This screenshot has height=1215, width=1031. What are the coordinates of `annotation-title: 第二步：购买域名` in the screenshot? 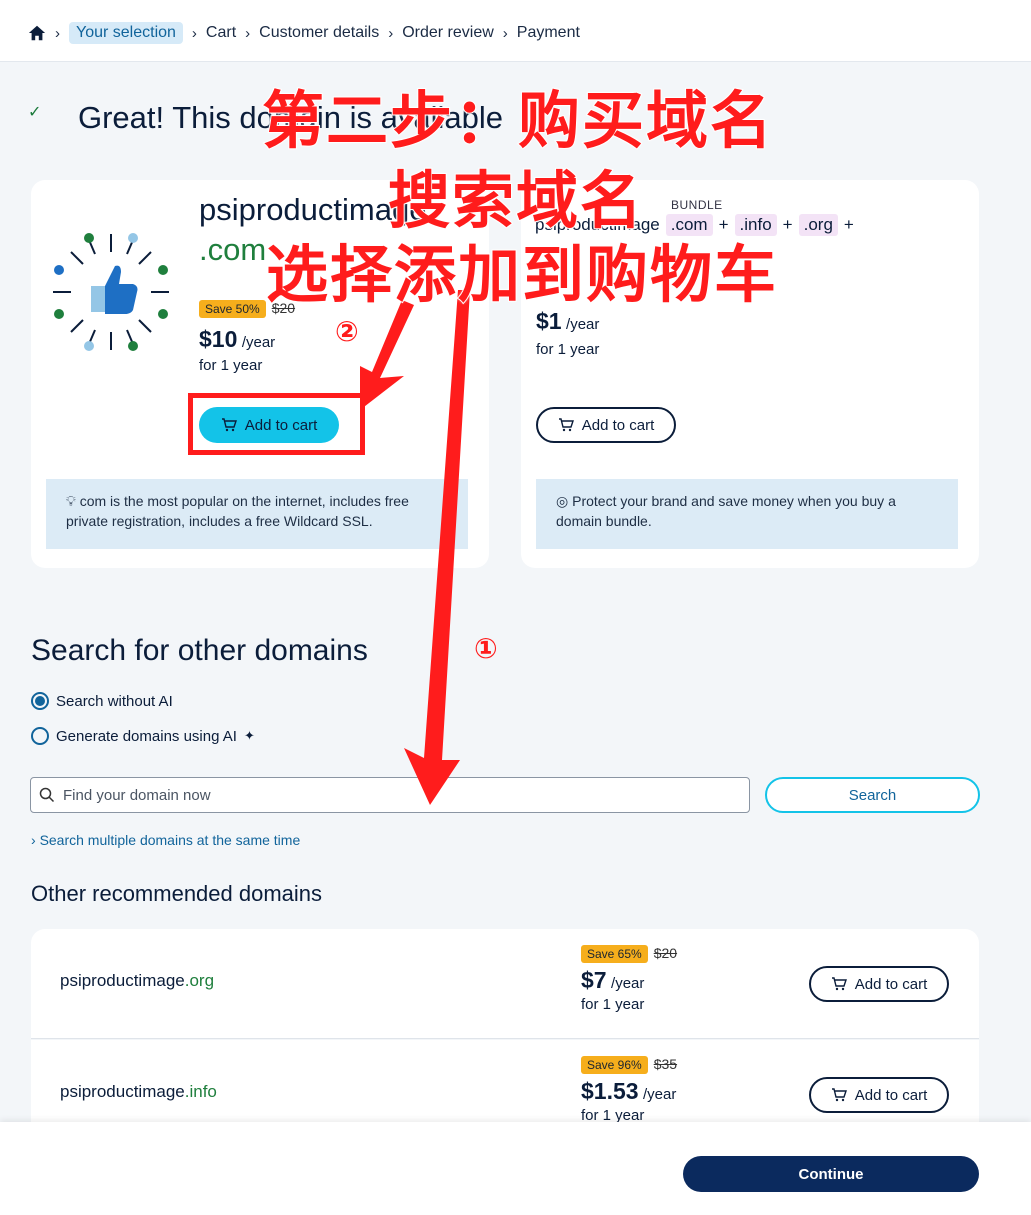 It's located at (518, 120).